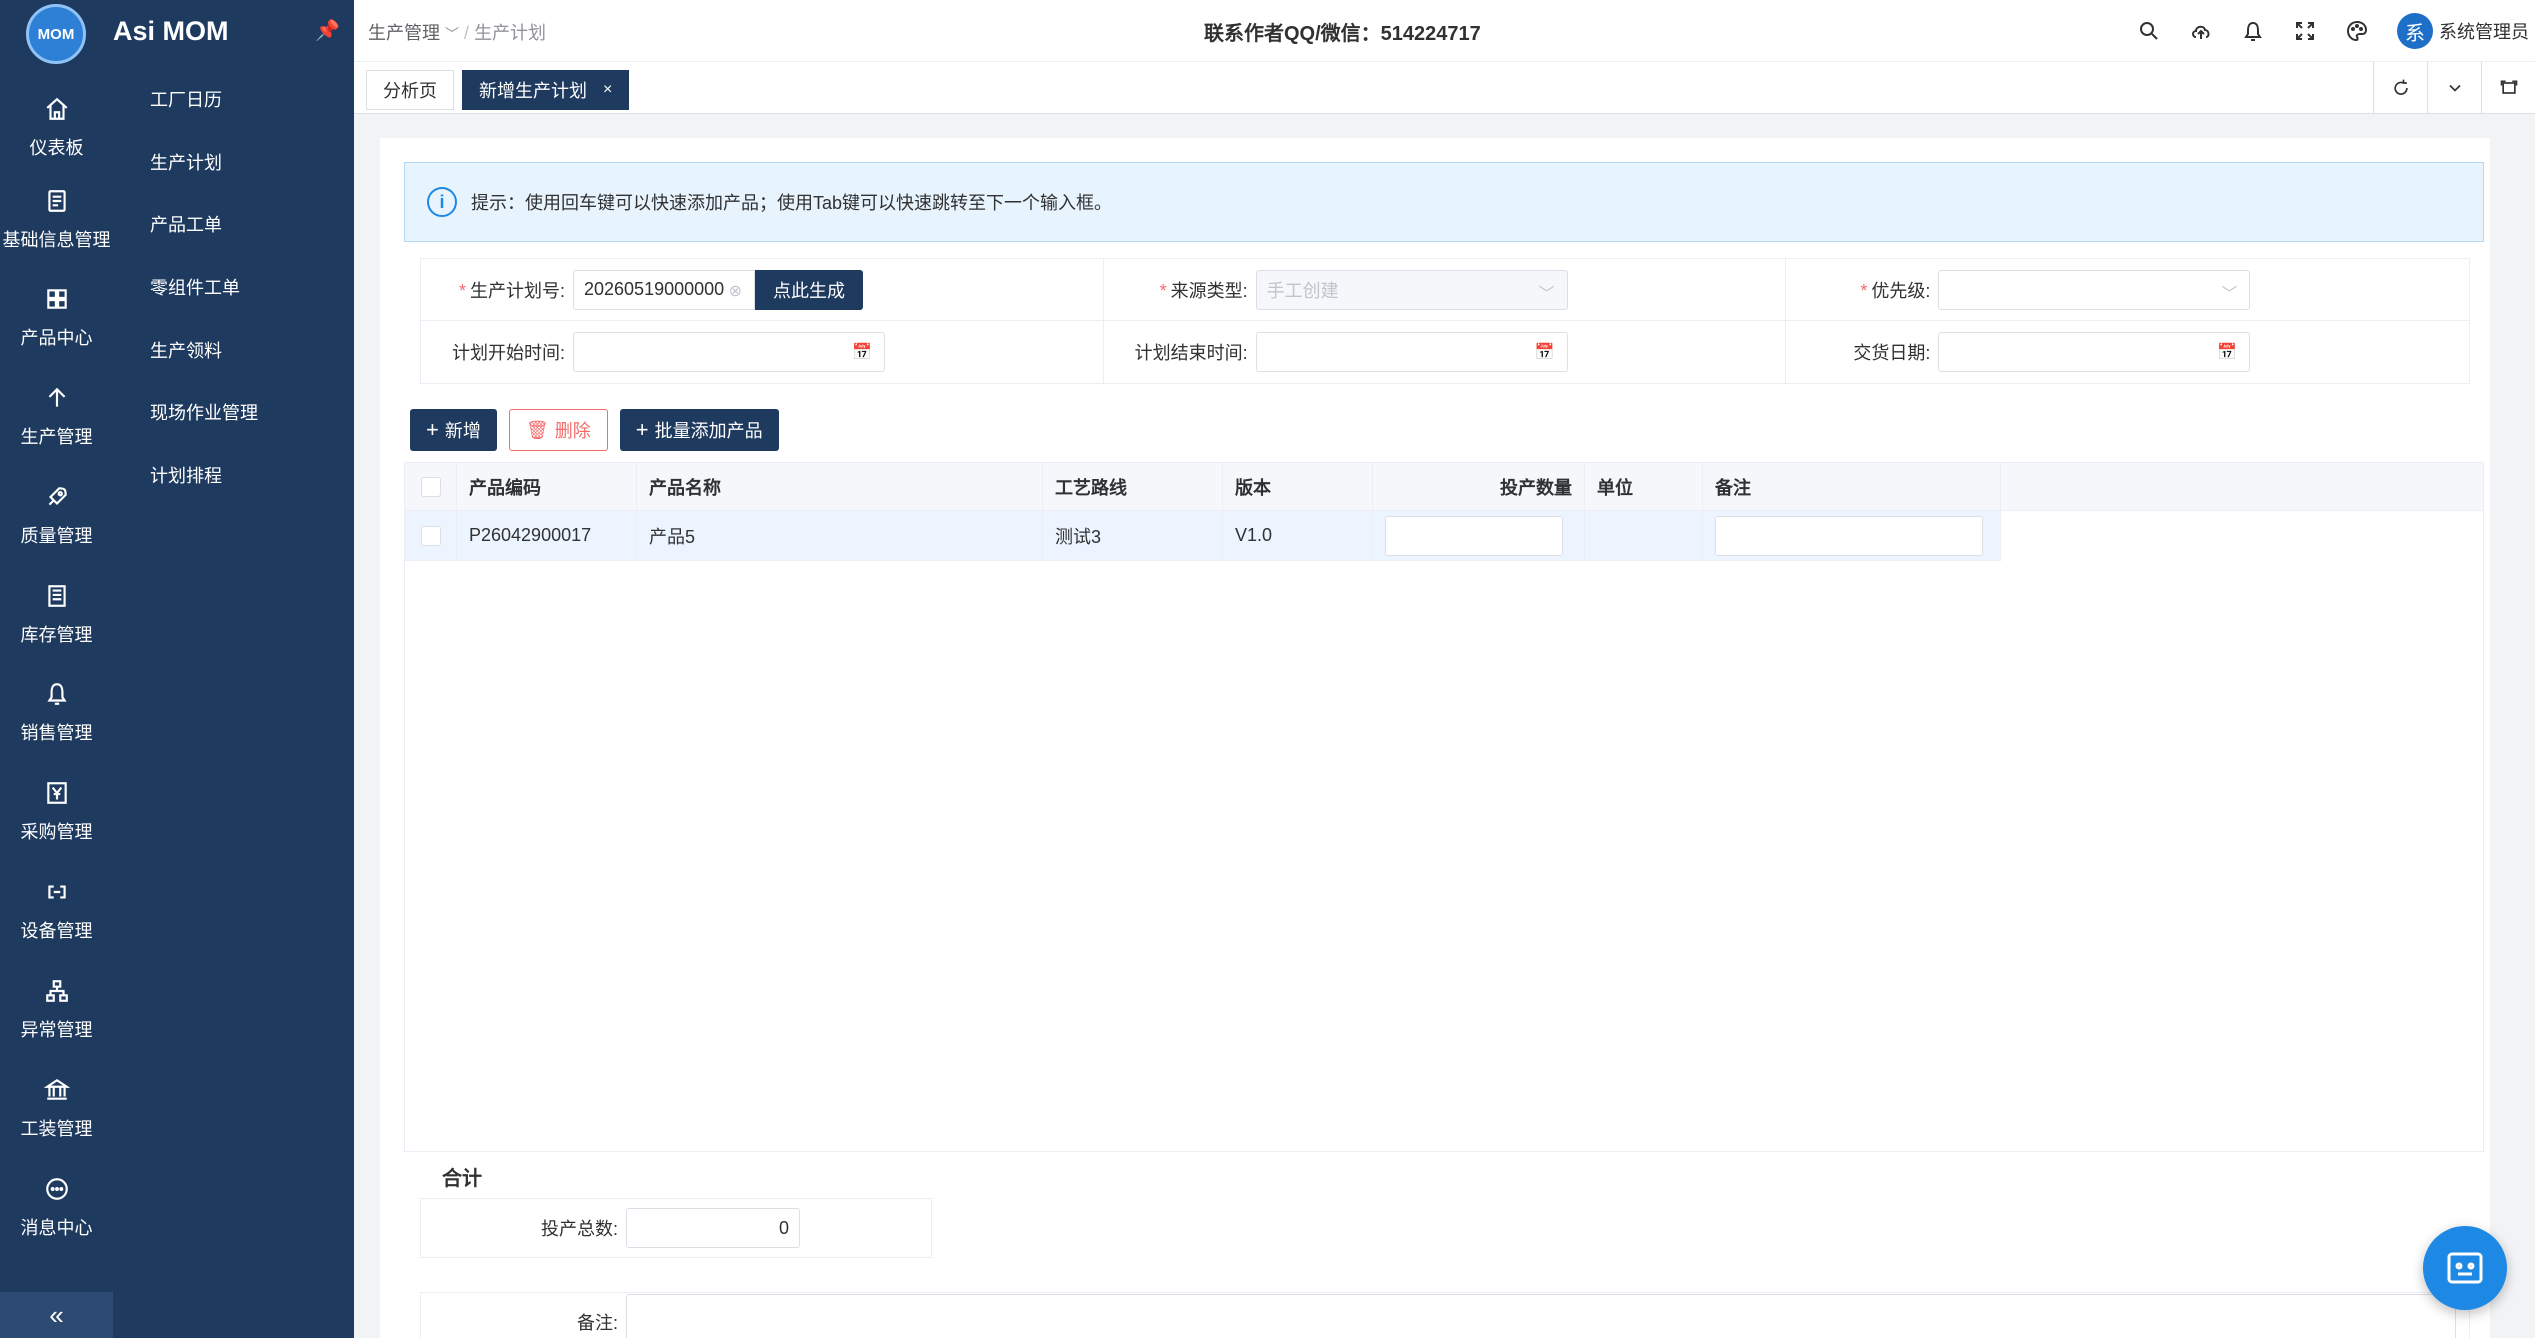 This screenshot has width=2535, height=1338. I want to click on bank-icon, so click(57, 1090).